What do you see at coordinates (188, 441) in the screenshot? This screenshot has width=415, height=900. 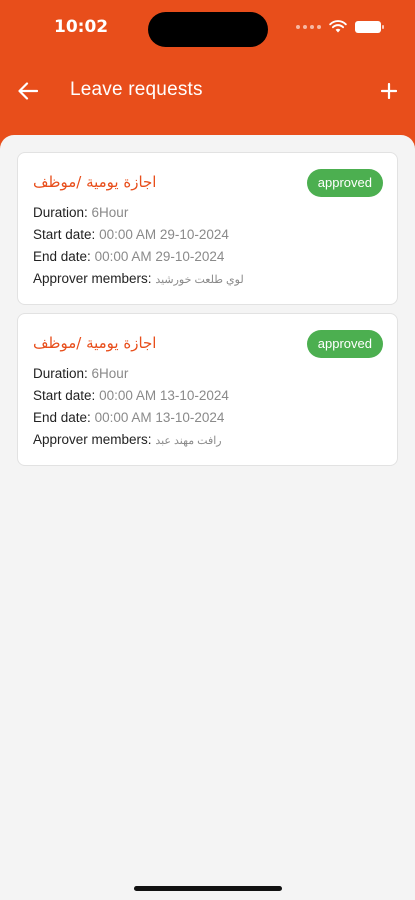 I see `approver-value: رافت مهند عبد` at bounding box center [188, 441].